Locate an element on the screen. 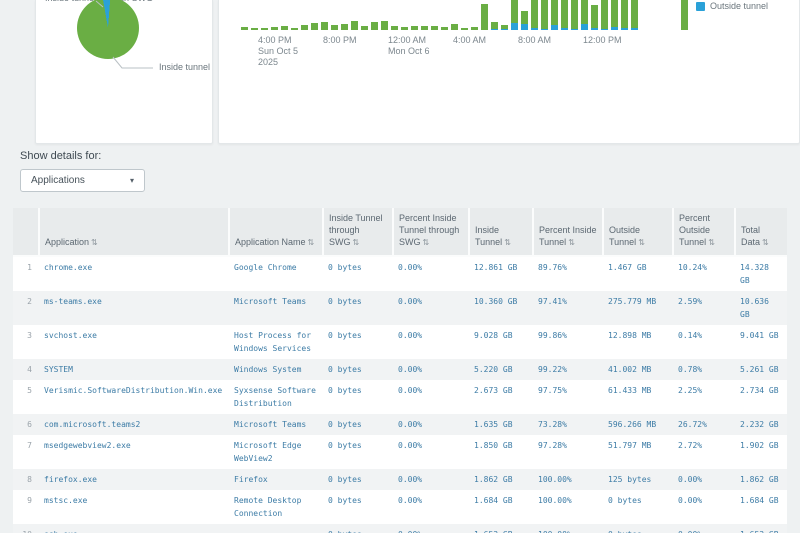  cell-application-name: Remote Desktop Connection is located at coordinates (276, 507).